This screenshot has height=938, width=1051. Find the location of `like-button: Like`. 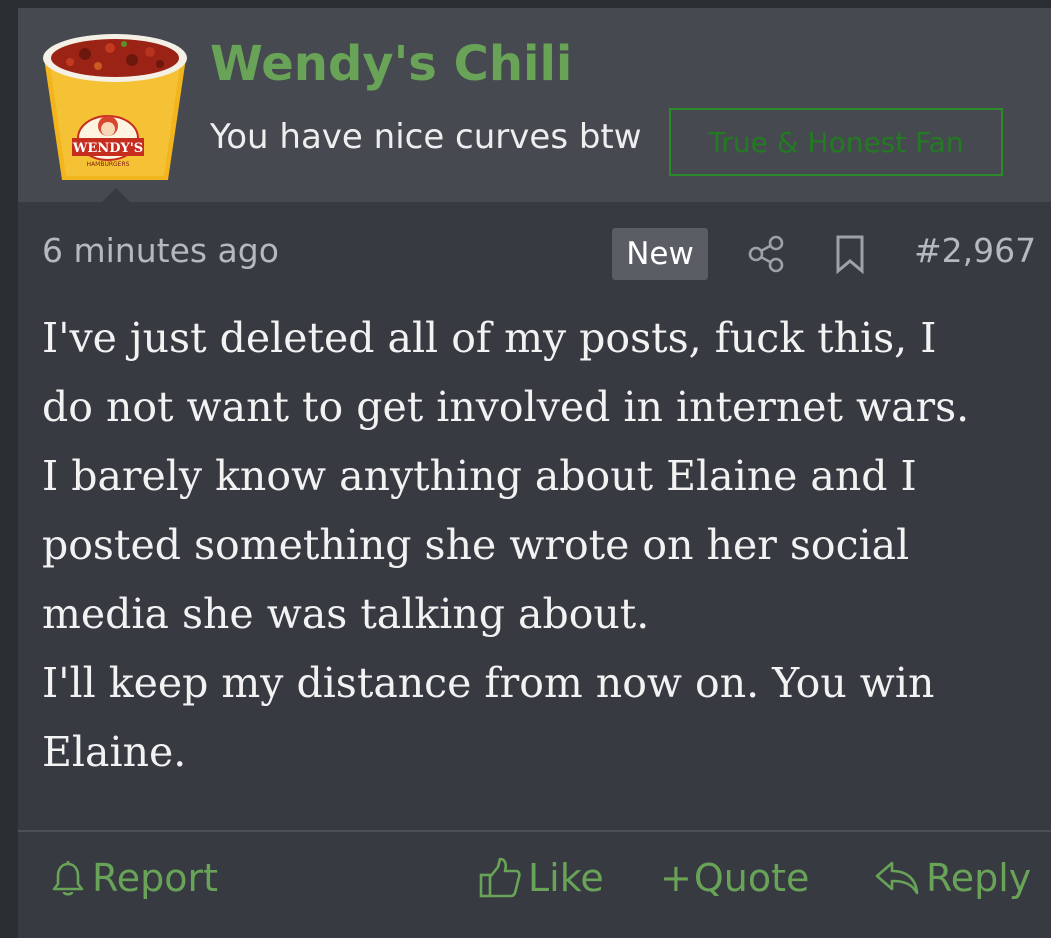

like-button: Like is located at coordinates (541, 878).